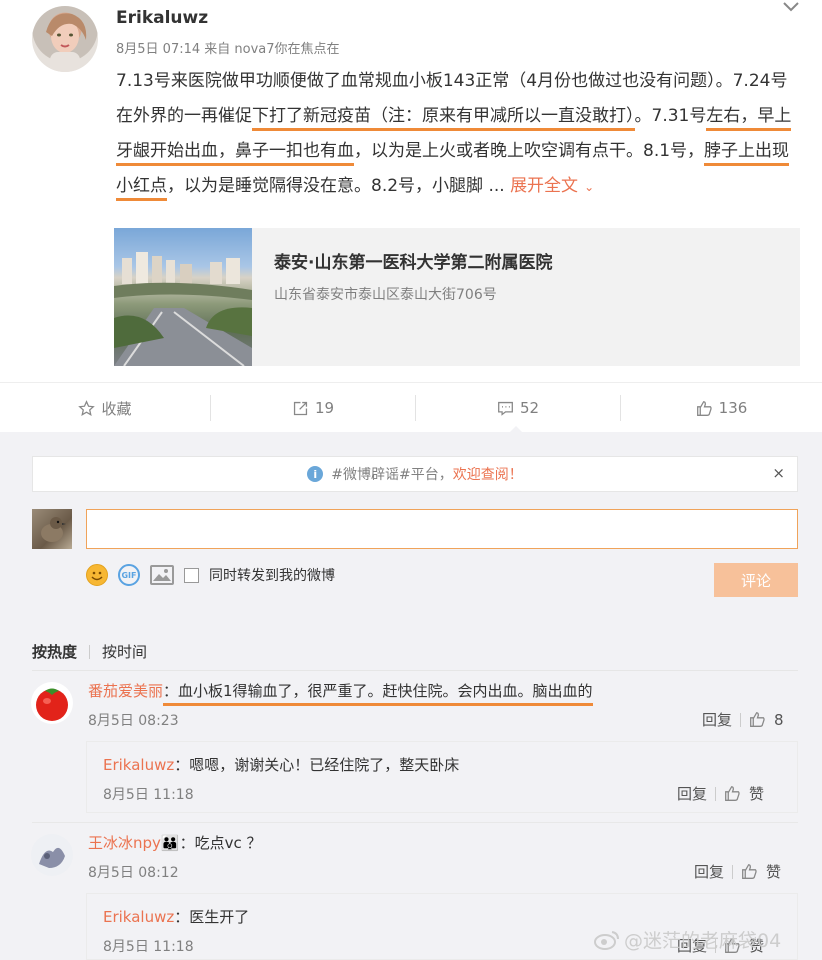 The image size is (822, 960). Describe the element at coordinates (737, 871) in the screenshot. I see `comment-actions: 回复 赞` at that location.